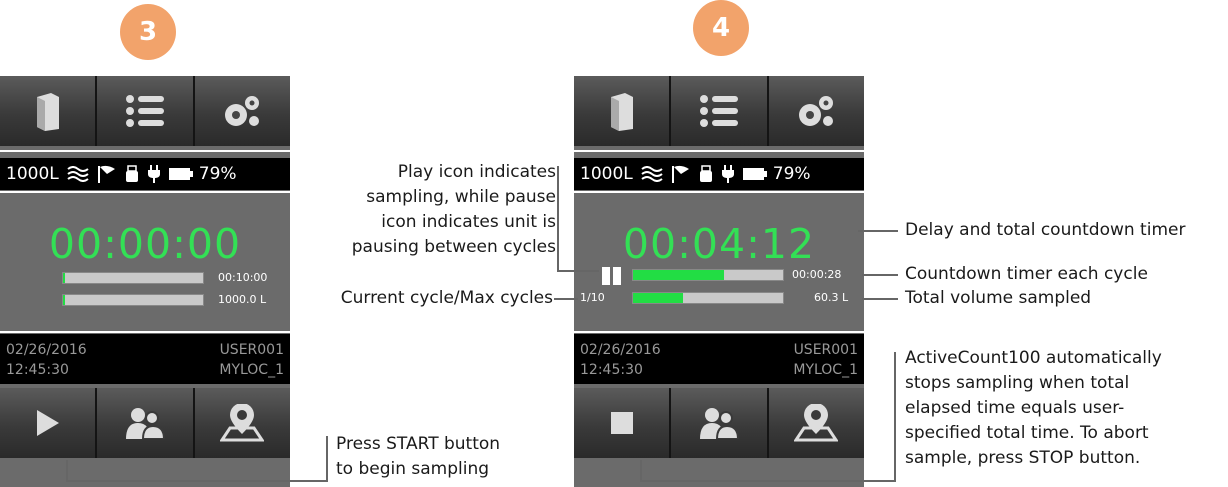  I want to click on main-panel: 00:04:12 00:00:28 1/10 60.3 L, so click(719, 263).